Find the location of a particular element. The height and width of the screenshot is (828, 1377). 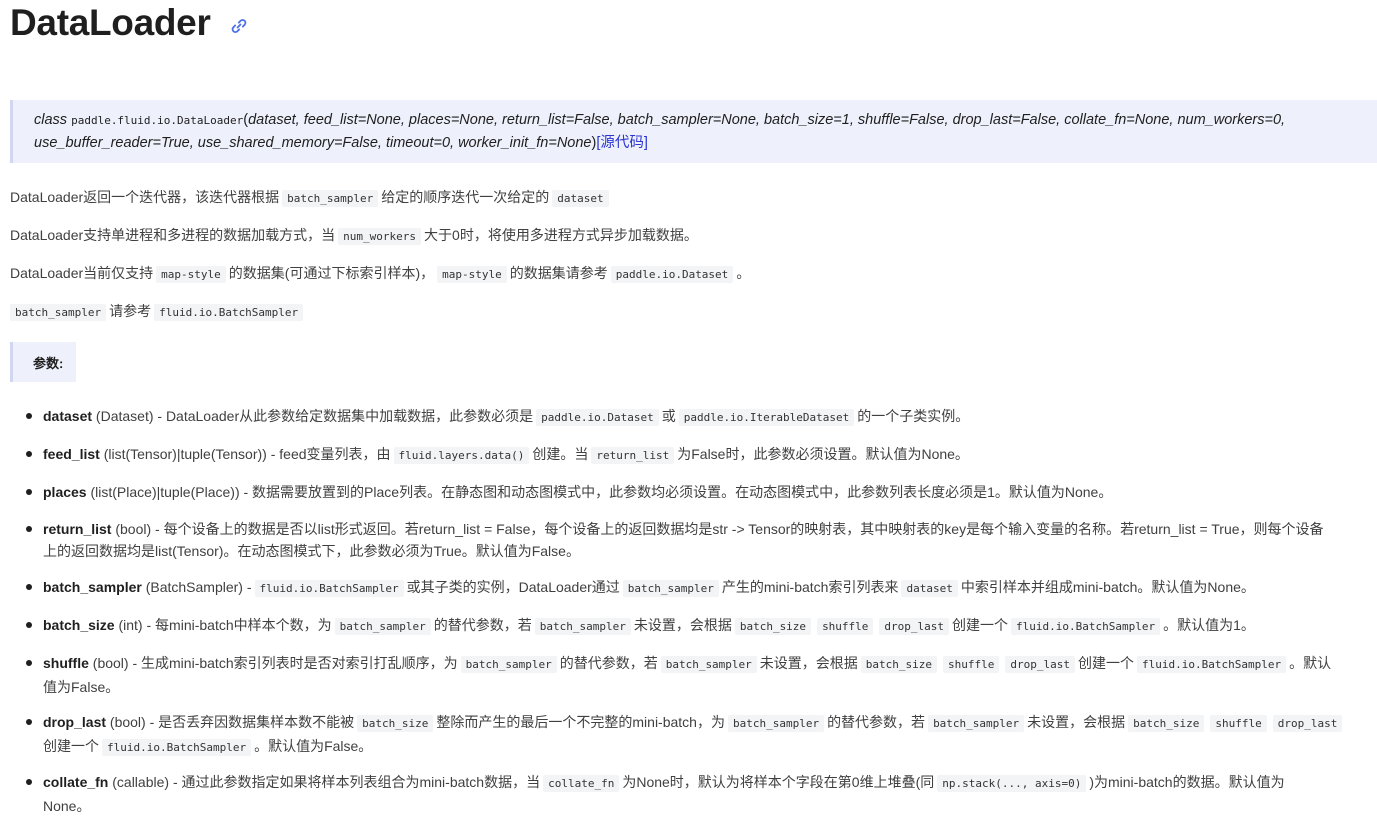

text: 值为False。 is located at coordinates (81, 687).